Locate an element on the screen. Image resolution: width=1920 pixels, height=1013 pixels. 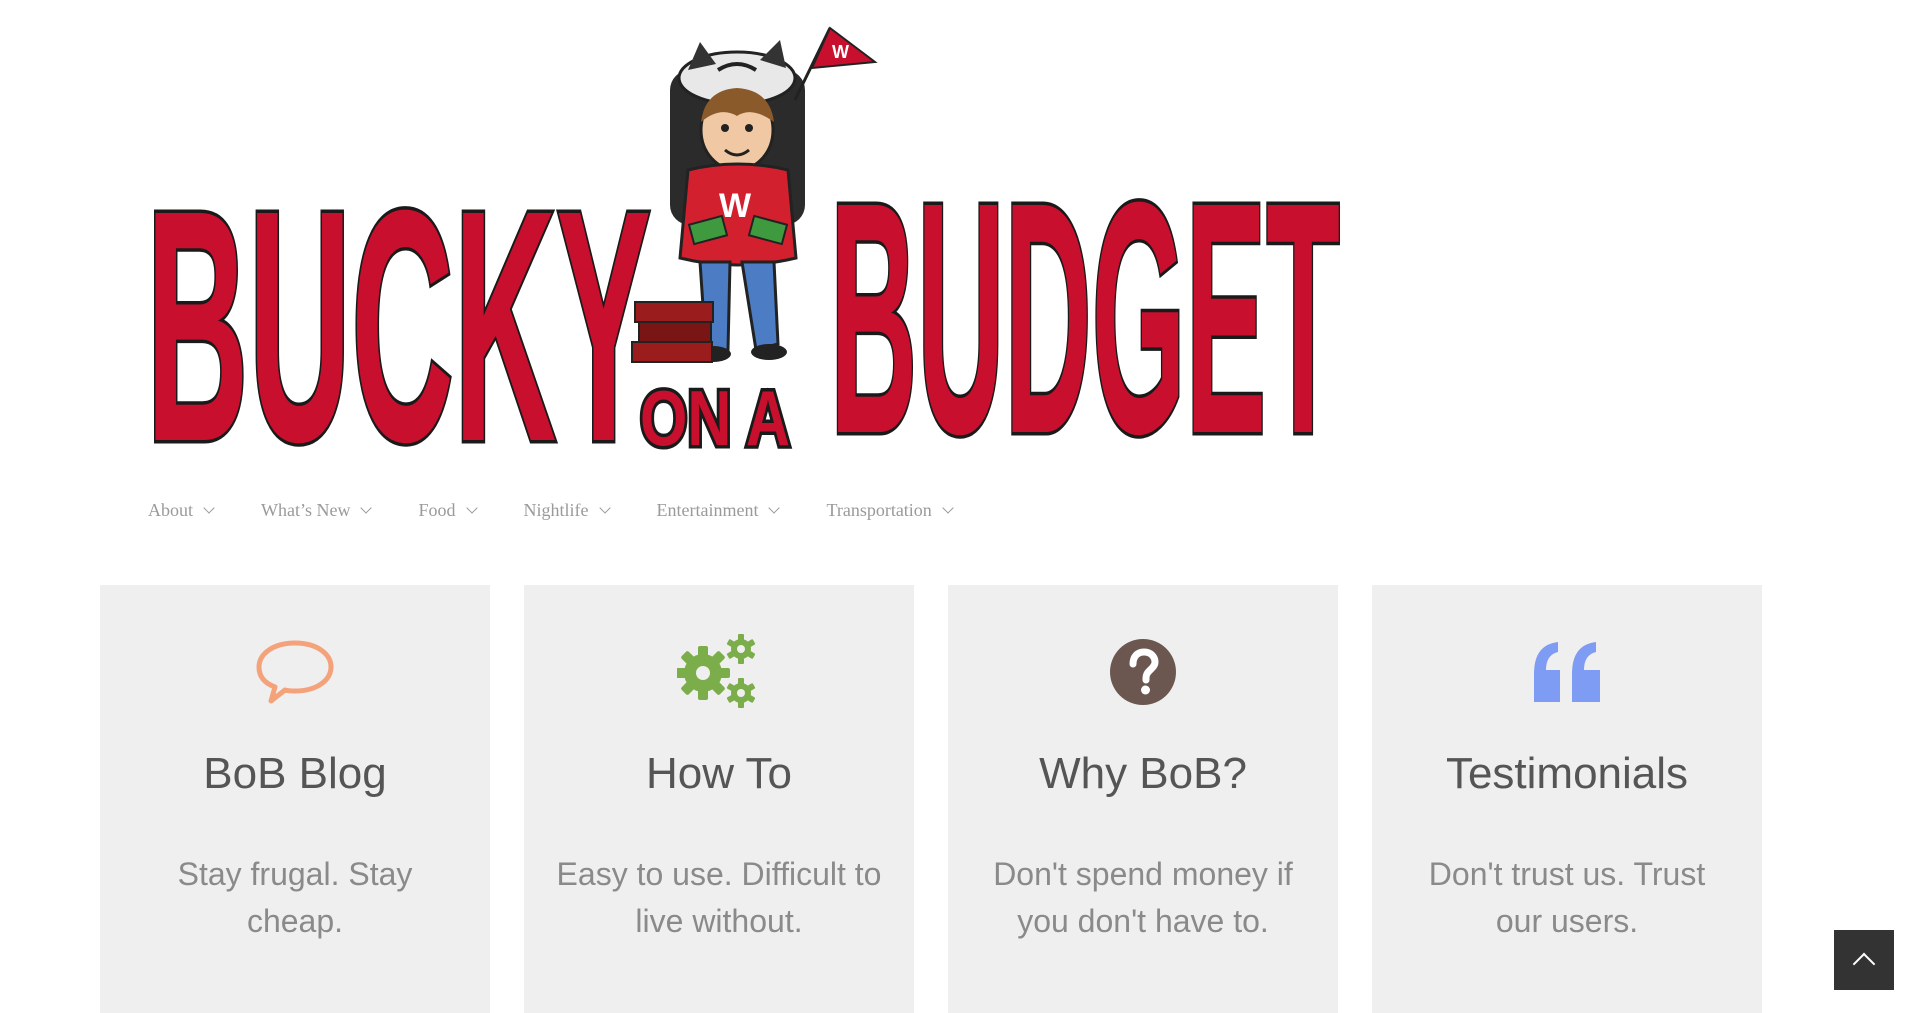
card-title: How To is located at coordinates (719, 773).